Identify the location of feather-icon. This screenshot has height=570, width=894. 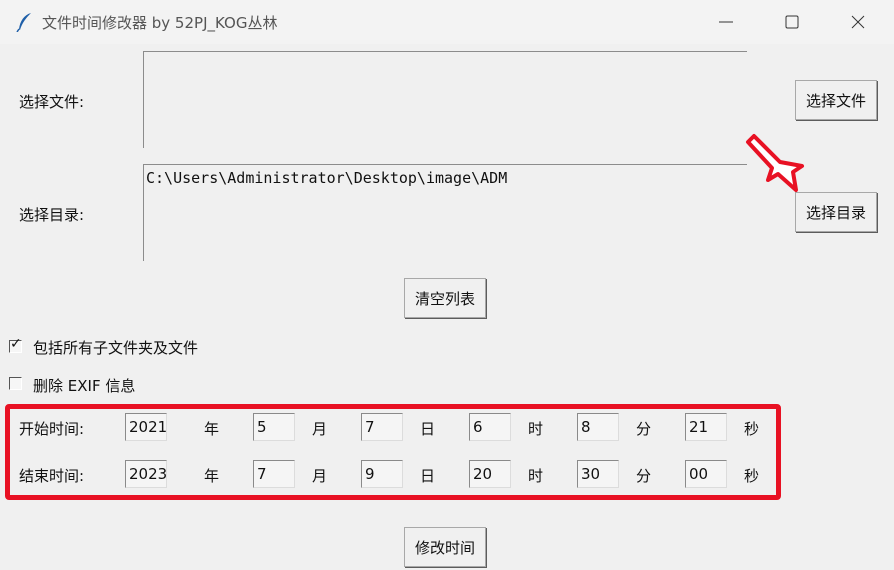
(23, 22).